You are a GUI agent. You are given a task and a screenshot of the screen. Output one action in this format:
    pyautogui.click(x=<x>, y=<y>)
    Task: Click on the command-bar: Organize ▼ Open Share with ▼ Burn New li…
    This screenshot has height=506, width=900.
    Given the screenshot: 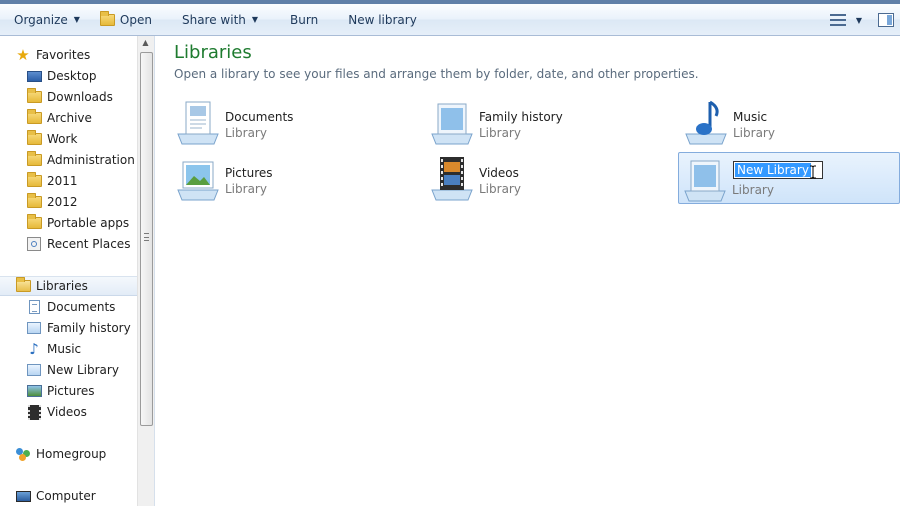 What is the action you would take?
    pyautogui.click(x=450, y=18)
    